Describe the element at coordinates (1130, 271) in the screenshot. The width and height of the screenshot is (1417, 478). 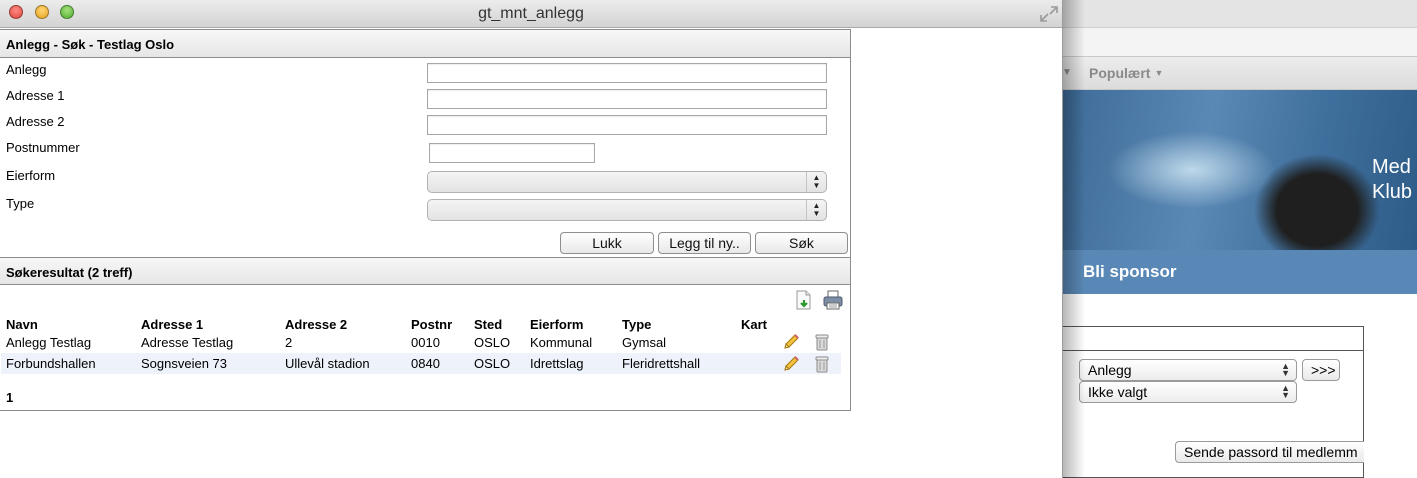
I see `sponsor-heading: Bli sponsor` at that location.